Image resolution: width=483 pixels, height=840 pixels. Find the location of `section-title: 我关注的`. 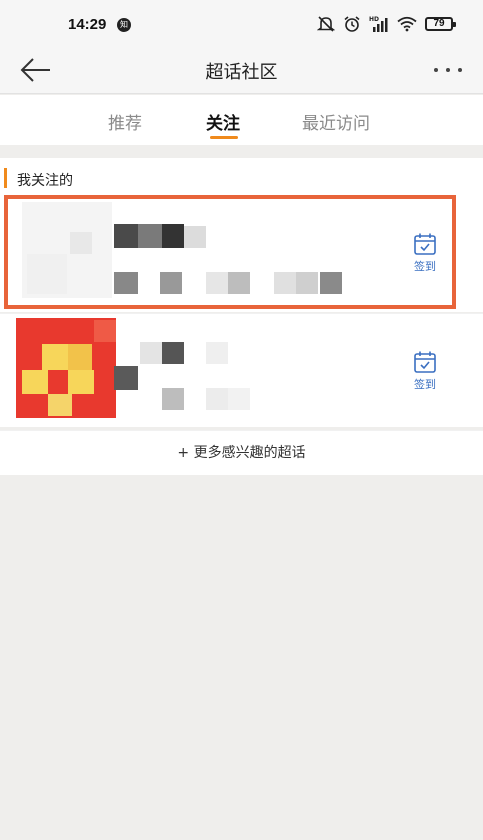

section-title: 我关注的 is located at coordinates (45, 181).